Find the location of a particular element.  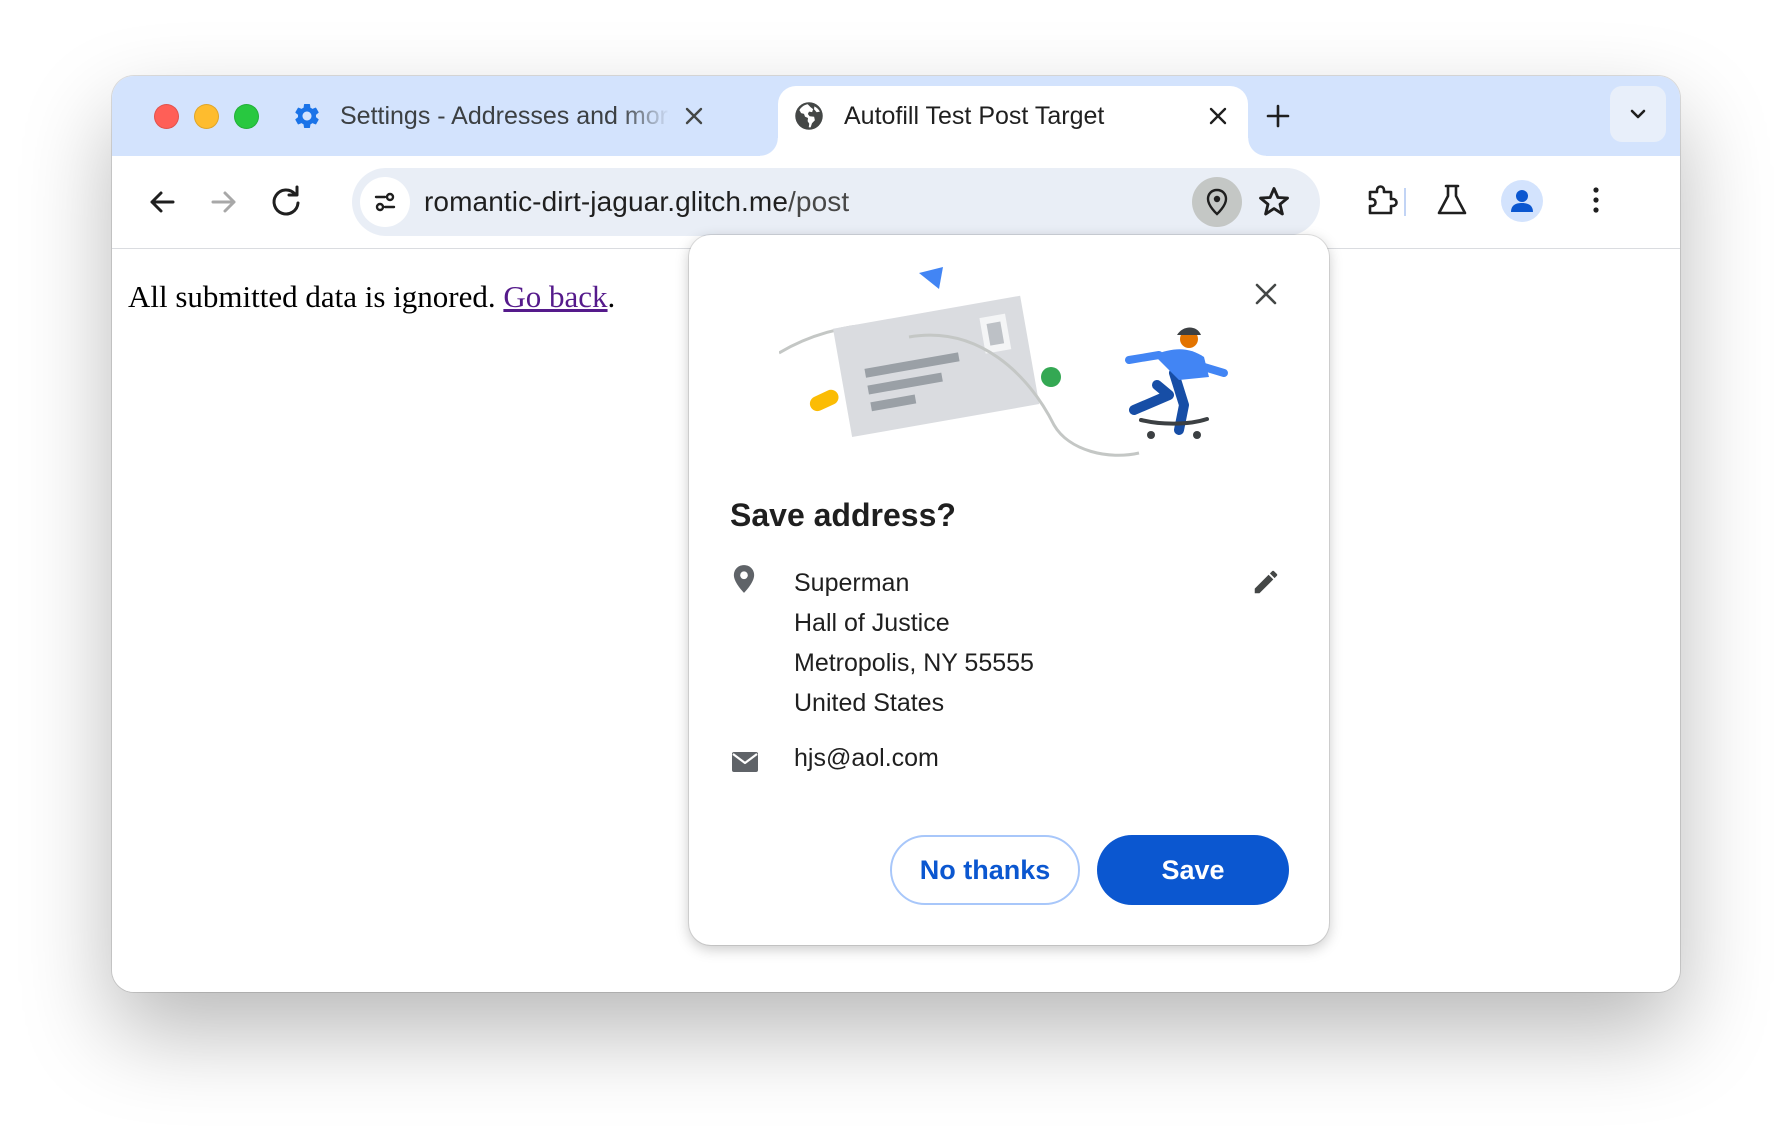

address-line: Metropolis, NY 55555 is located at coordinates (914, 663).